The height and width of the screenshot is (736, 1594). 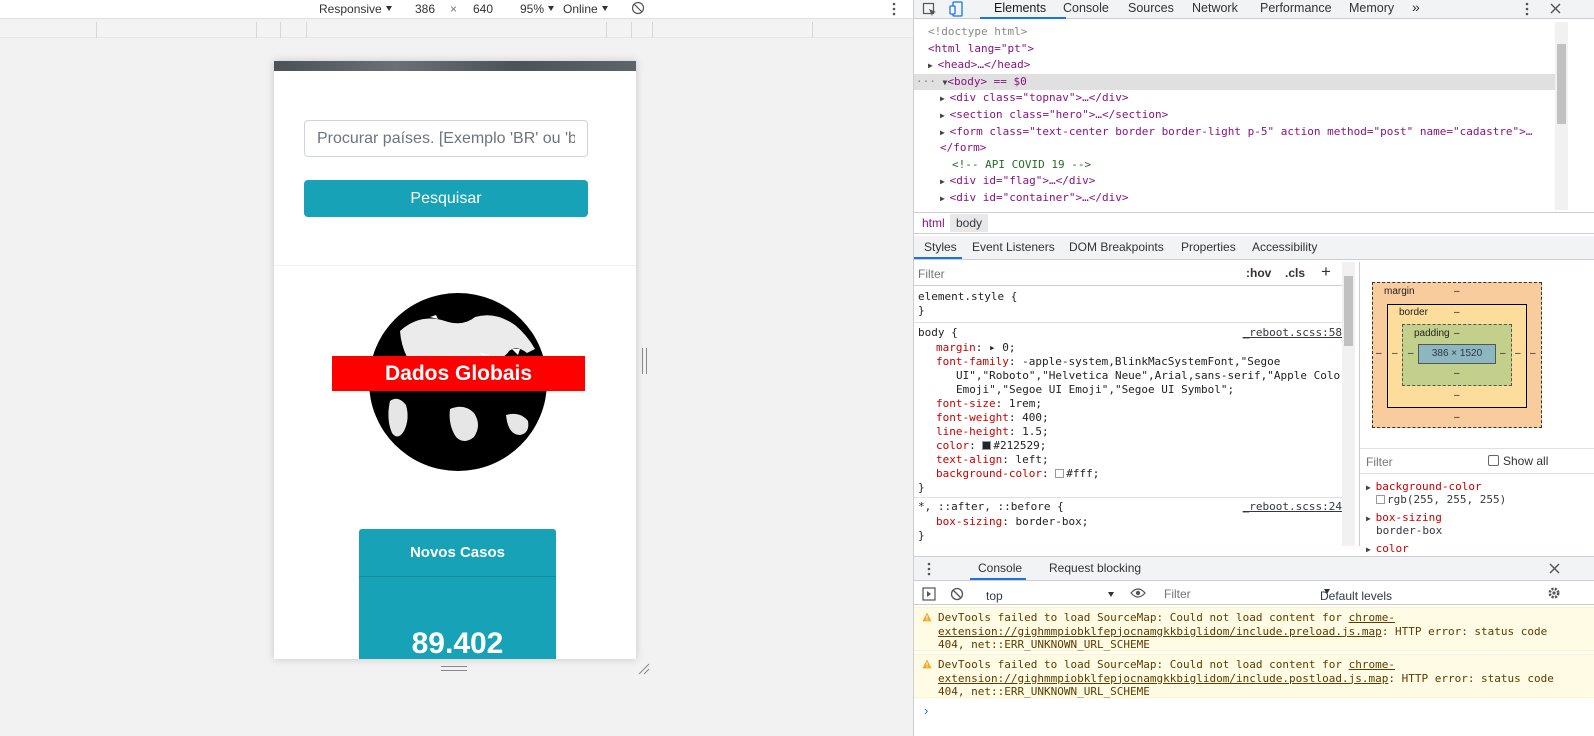 What do you see at coordinates (1208, 247) in the screenshot?
I see `tab-properties: Properties` at bounding box center [1208, 247].